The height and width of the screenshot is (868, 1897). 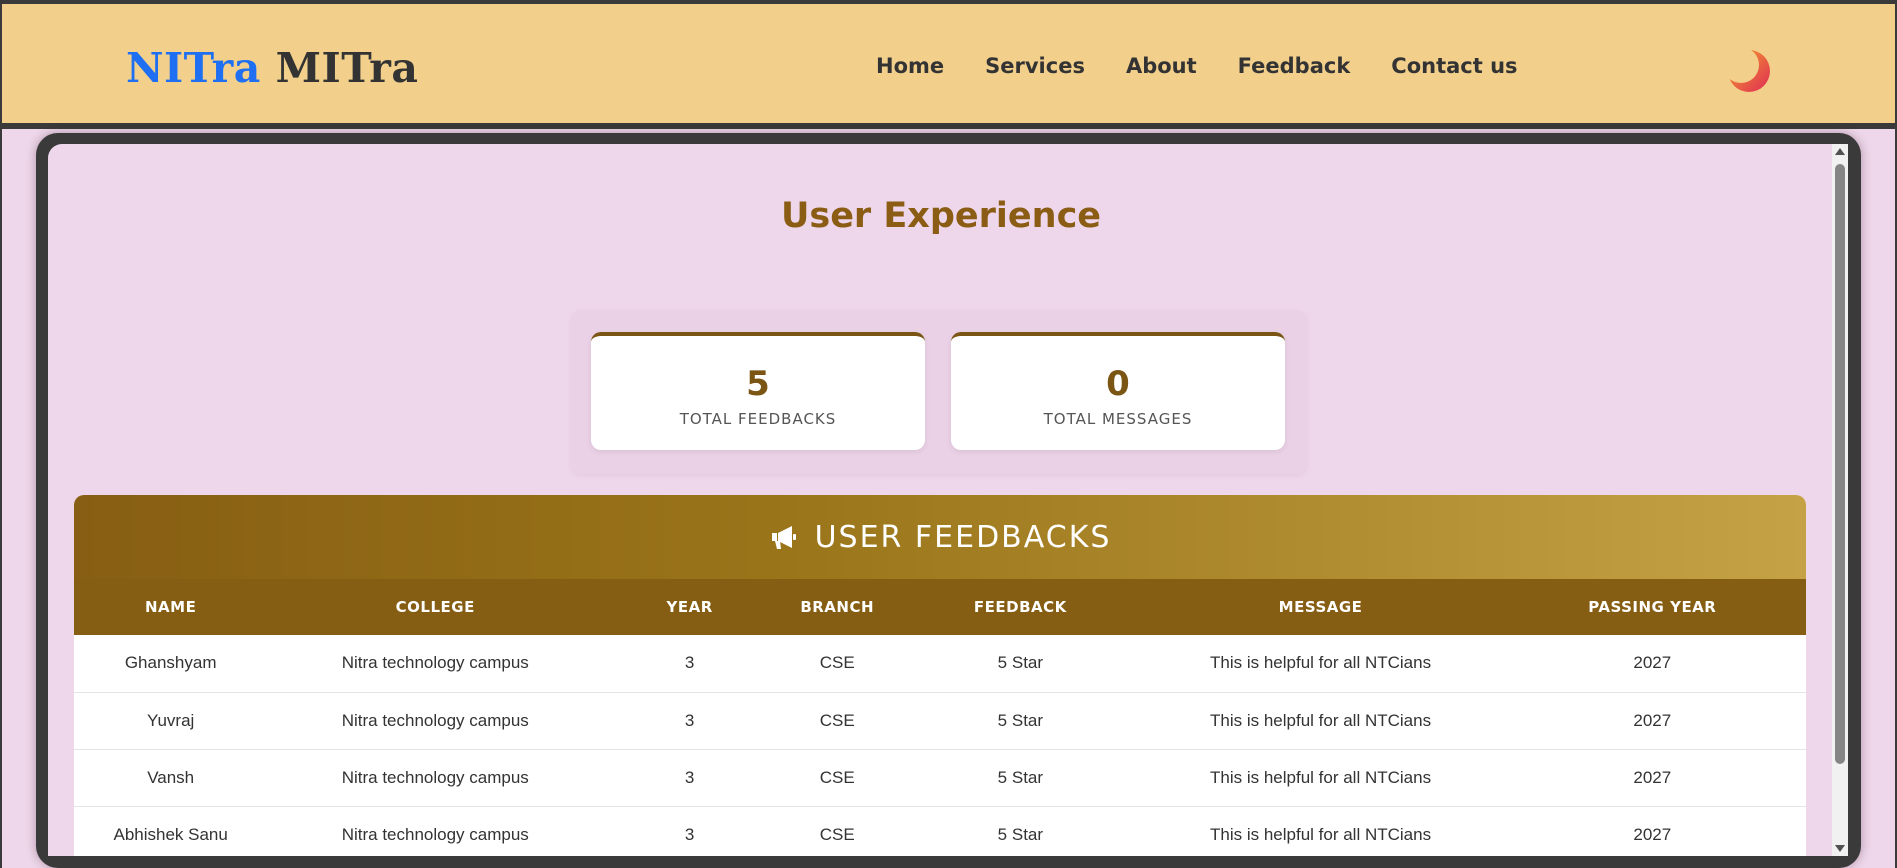 I want to click on stat-label: TOTAL MESSAGES, so click(x=1118, y=419).